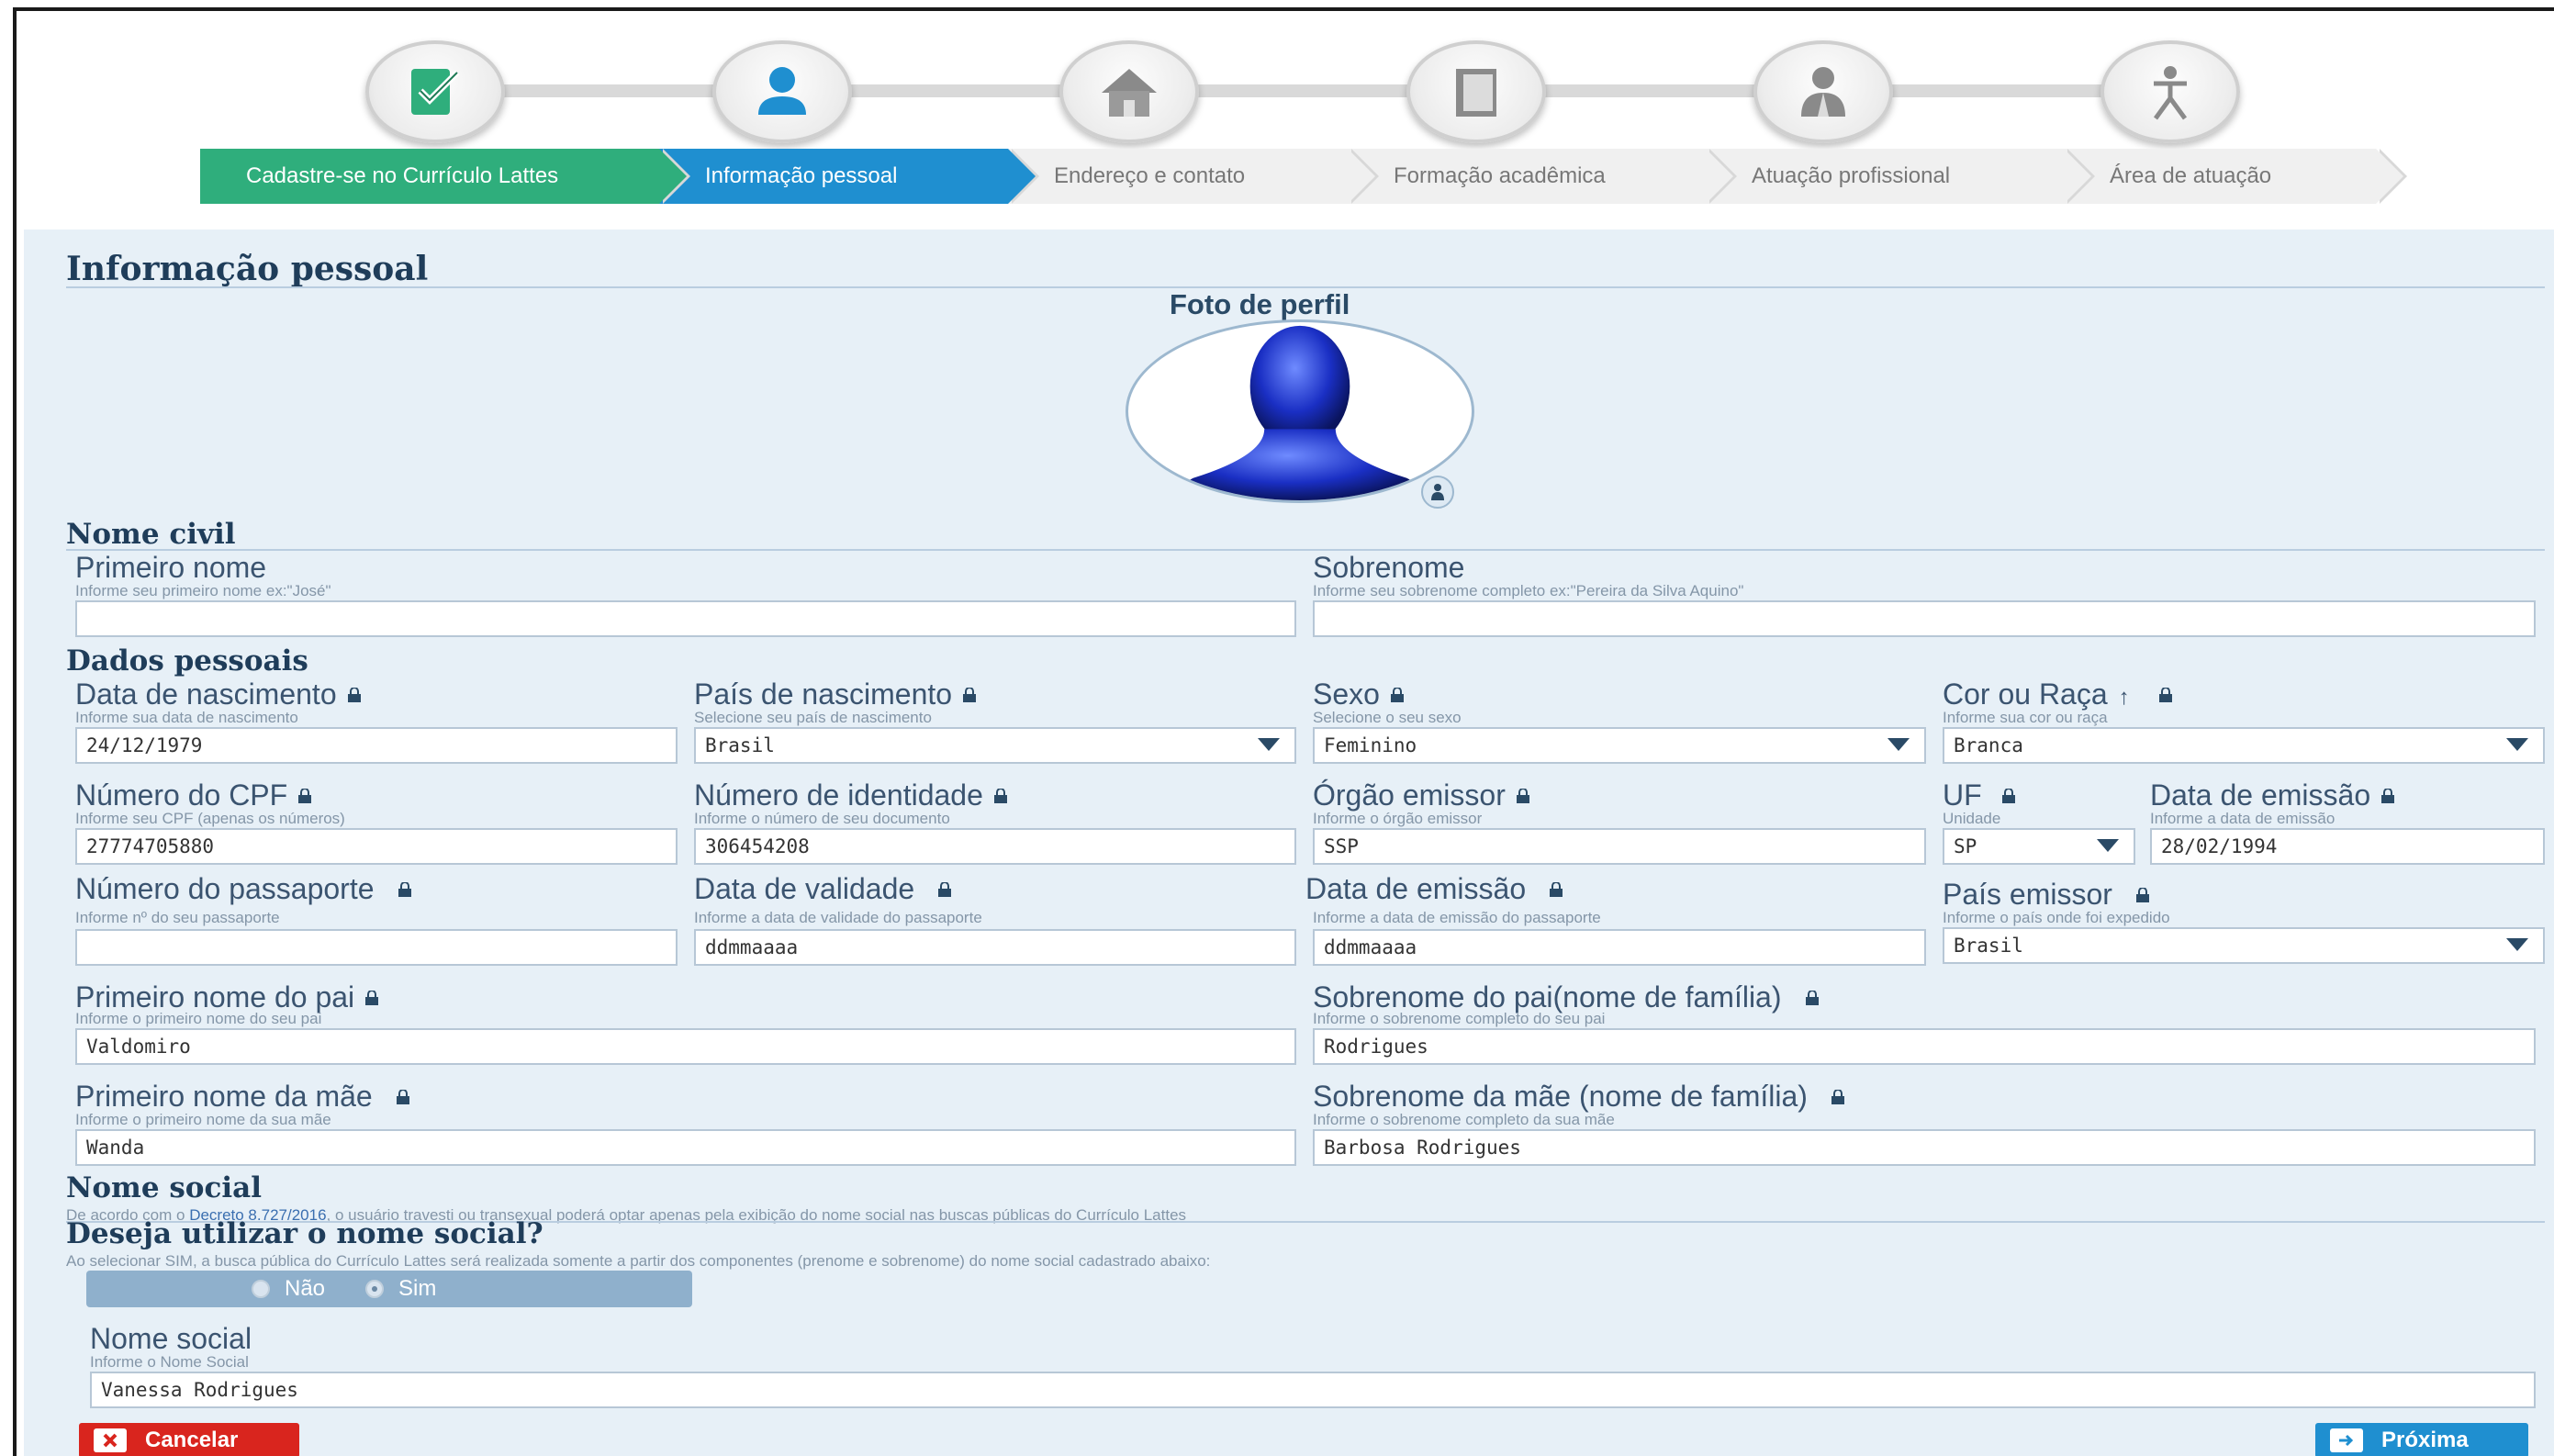 This screenshot has width=2554, height=1456. Describe the element at coordinates (849, 176) in the screenshot. I see `crumb-informacao-pessoal: Informação pessoal` at that location.